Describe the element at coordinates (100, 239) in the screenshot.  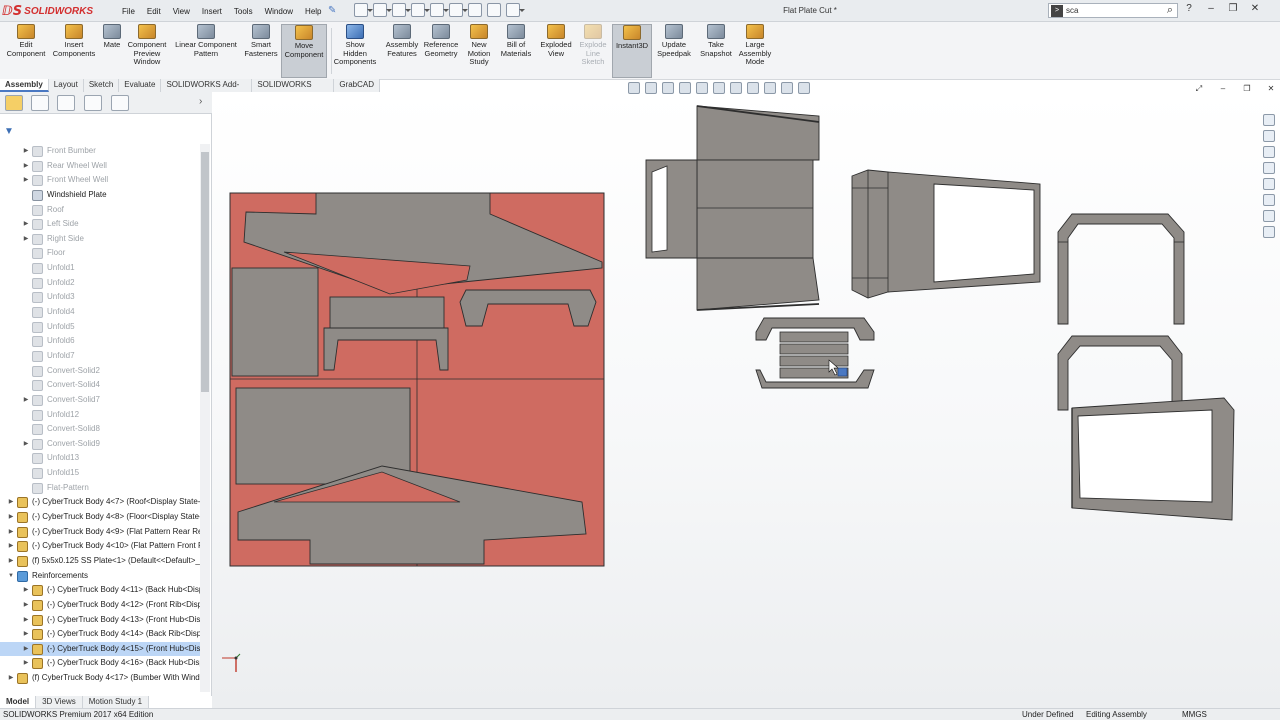
I see `tree-item: ▶ Right Side` at that location.